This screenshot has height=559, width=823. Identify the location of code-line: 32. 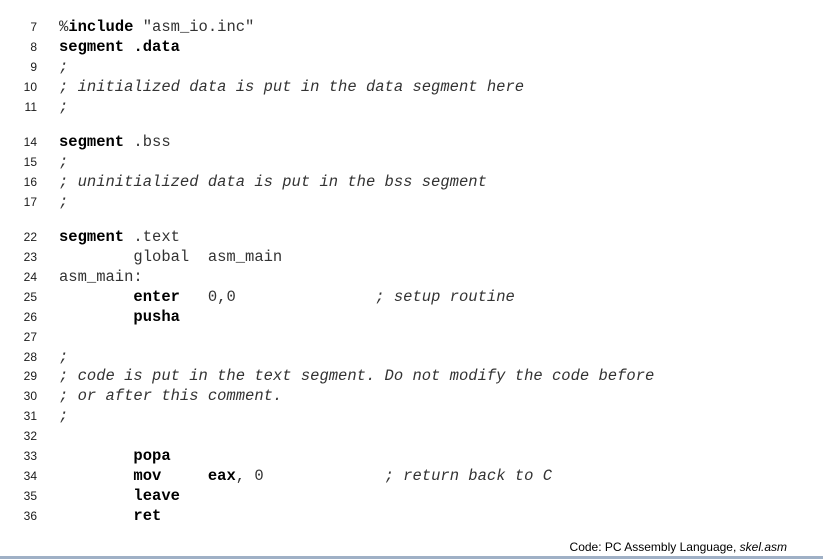
(400, 436).